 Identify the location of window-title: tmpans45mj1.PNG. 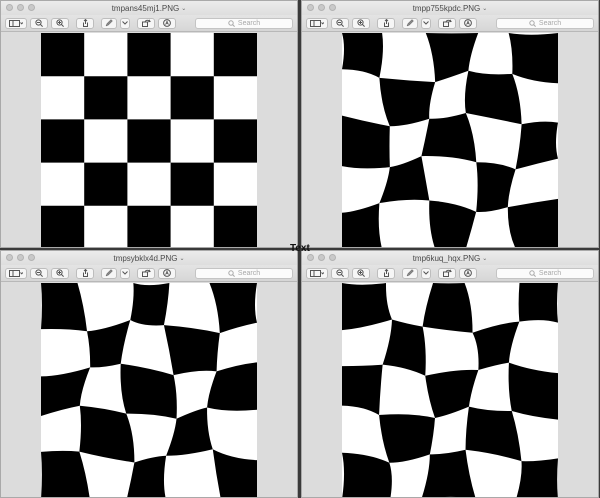
(146, 8).